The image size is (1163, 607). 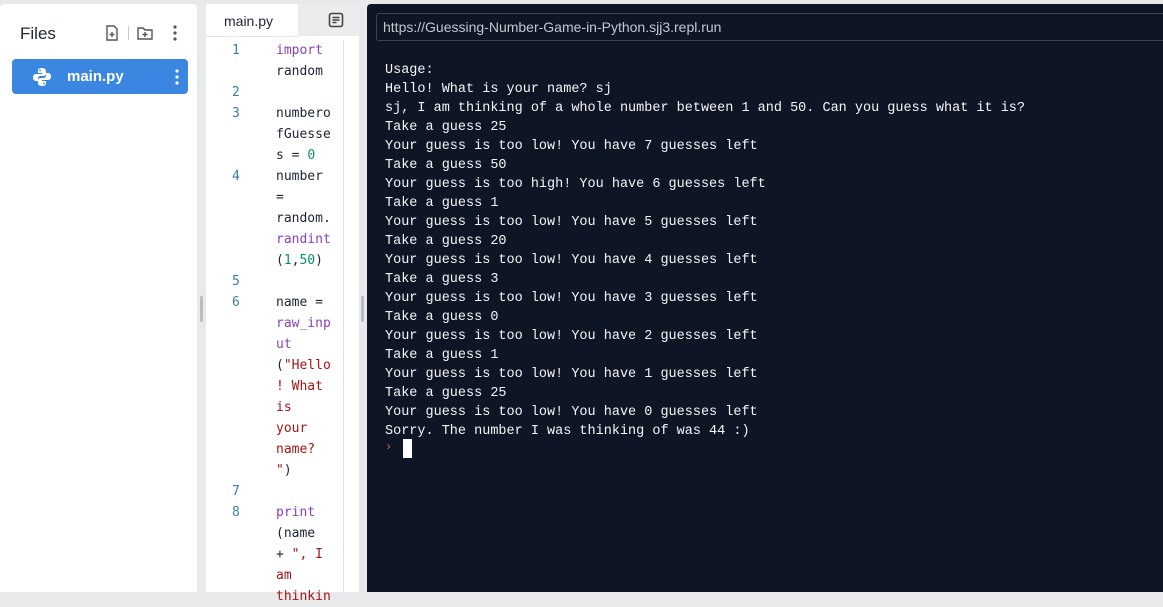 What do you see at coordinates (498, 89) in the screenshot?
I see `console-line: Hello! What is your name? sj` at bounding box center [498, 89].